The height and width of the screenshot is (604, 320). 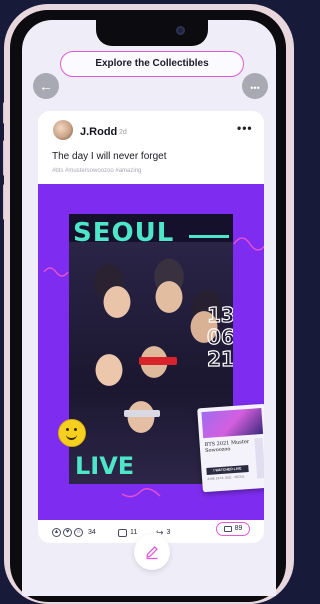 What do you see at coordinates (105, 466) in the screenshot?
I see `poster-footer: LIVE` at bounding box center [105, 466].